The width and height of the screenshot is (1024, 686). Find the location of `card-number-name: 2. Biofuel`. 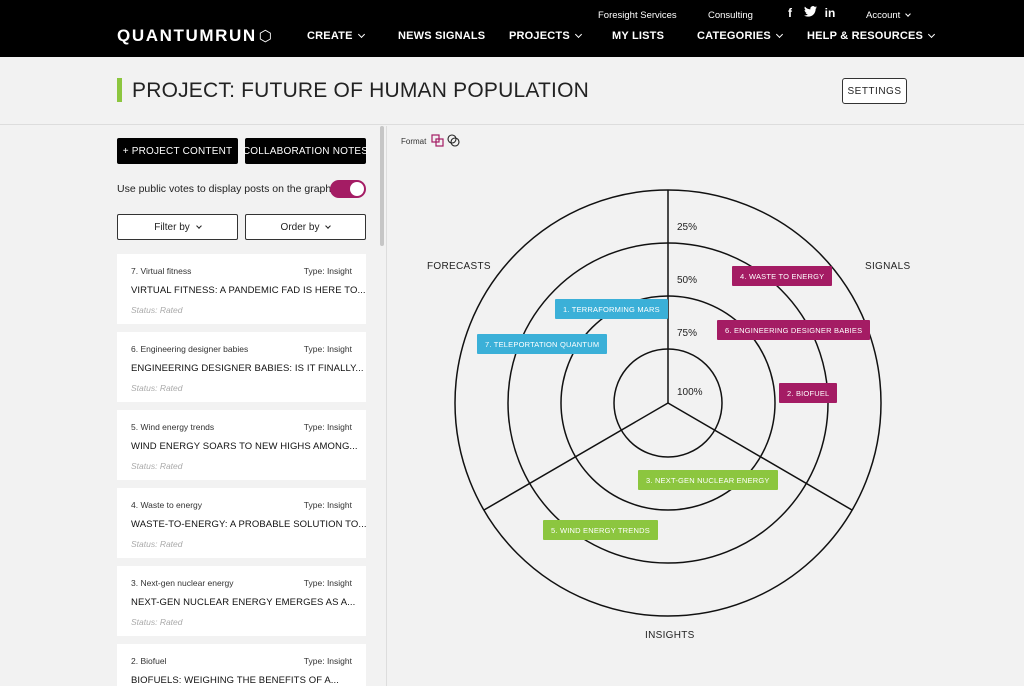

card-number-name: 2. Biofuel is located at coordinates (149, 661).